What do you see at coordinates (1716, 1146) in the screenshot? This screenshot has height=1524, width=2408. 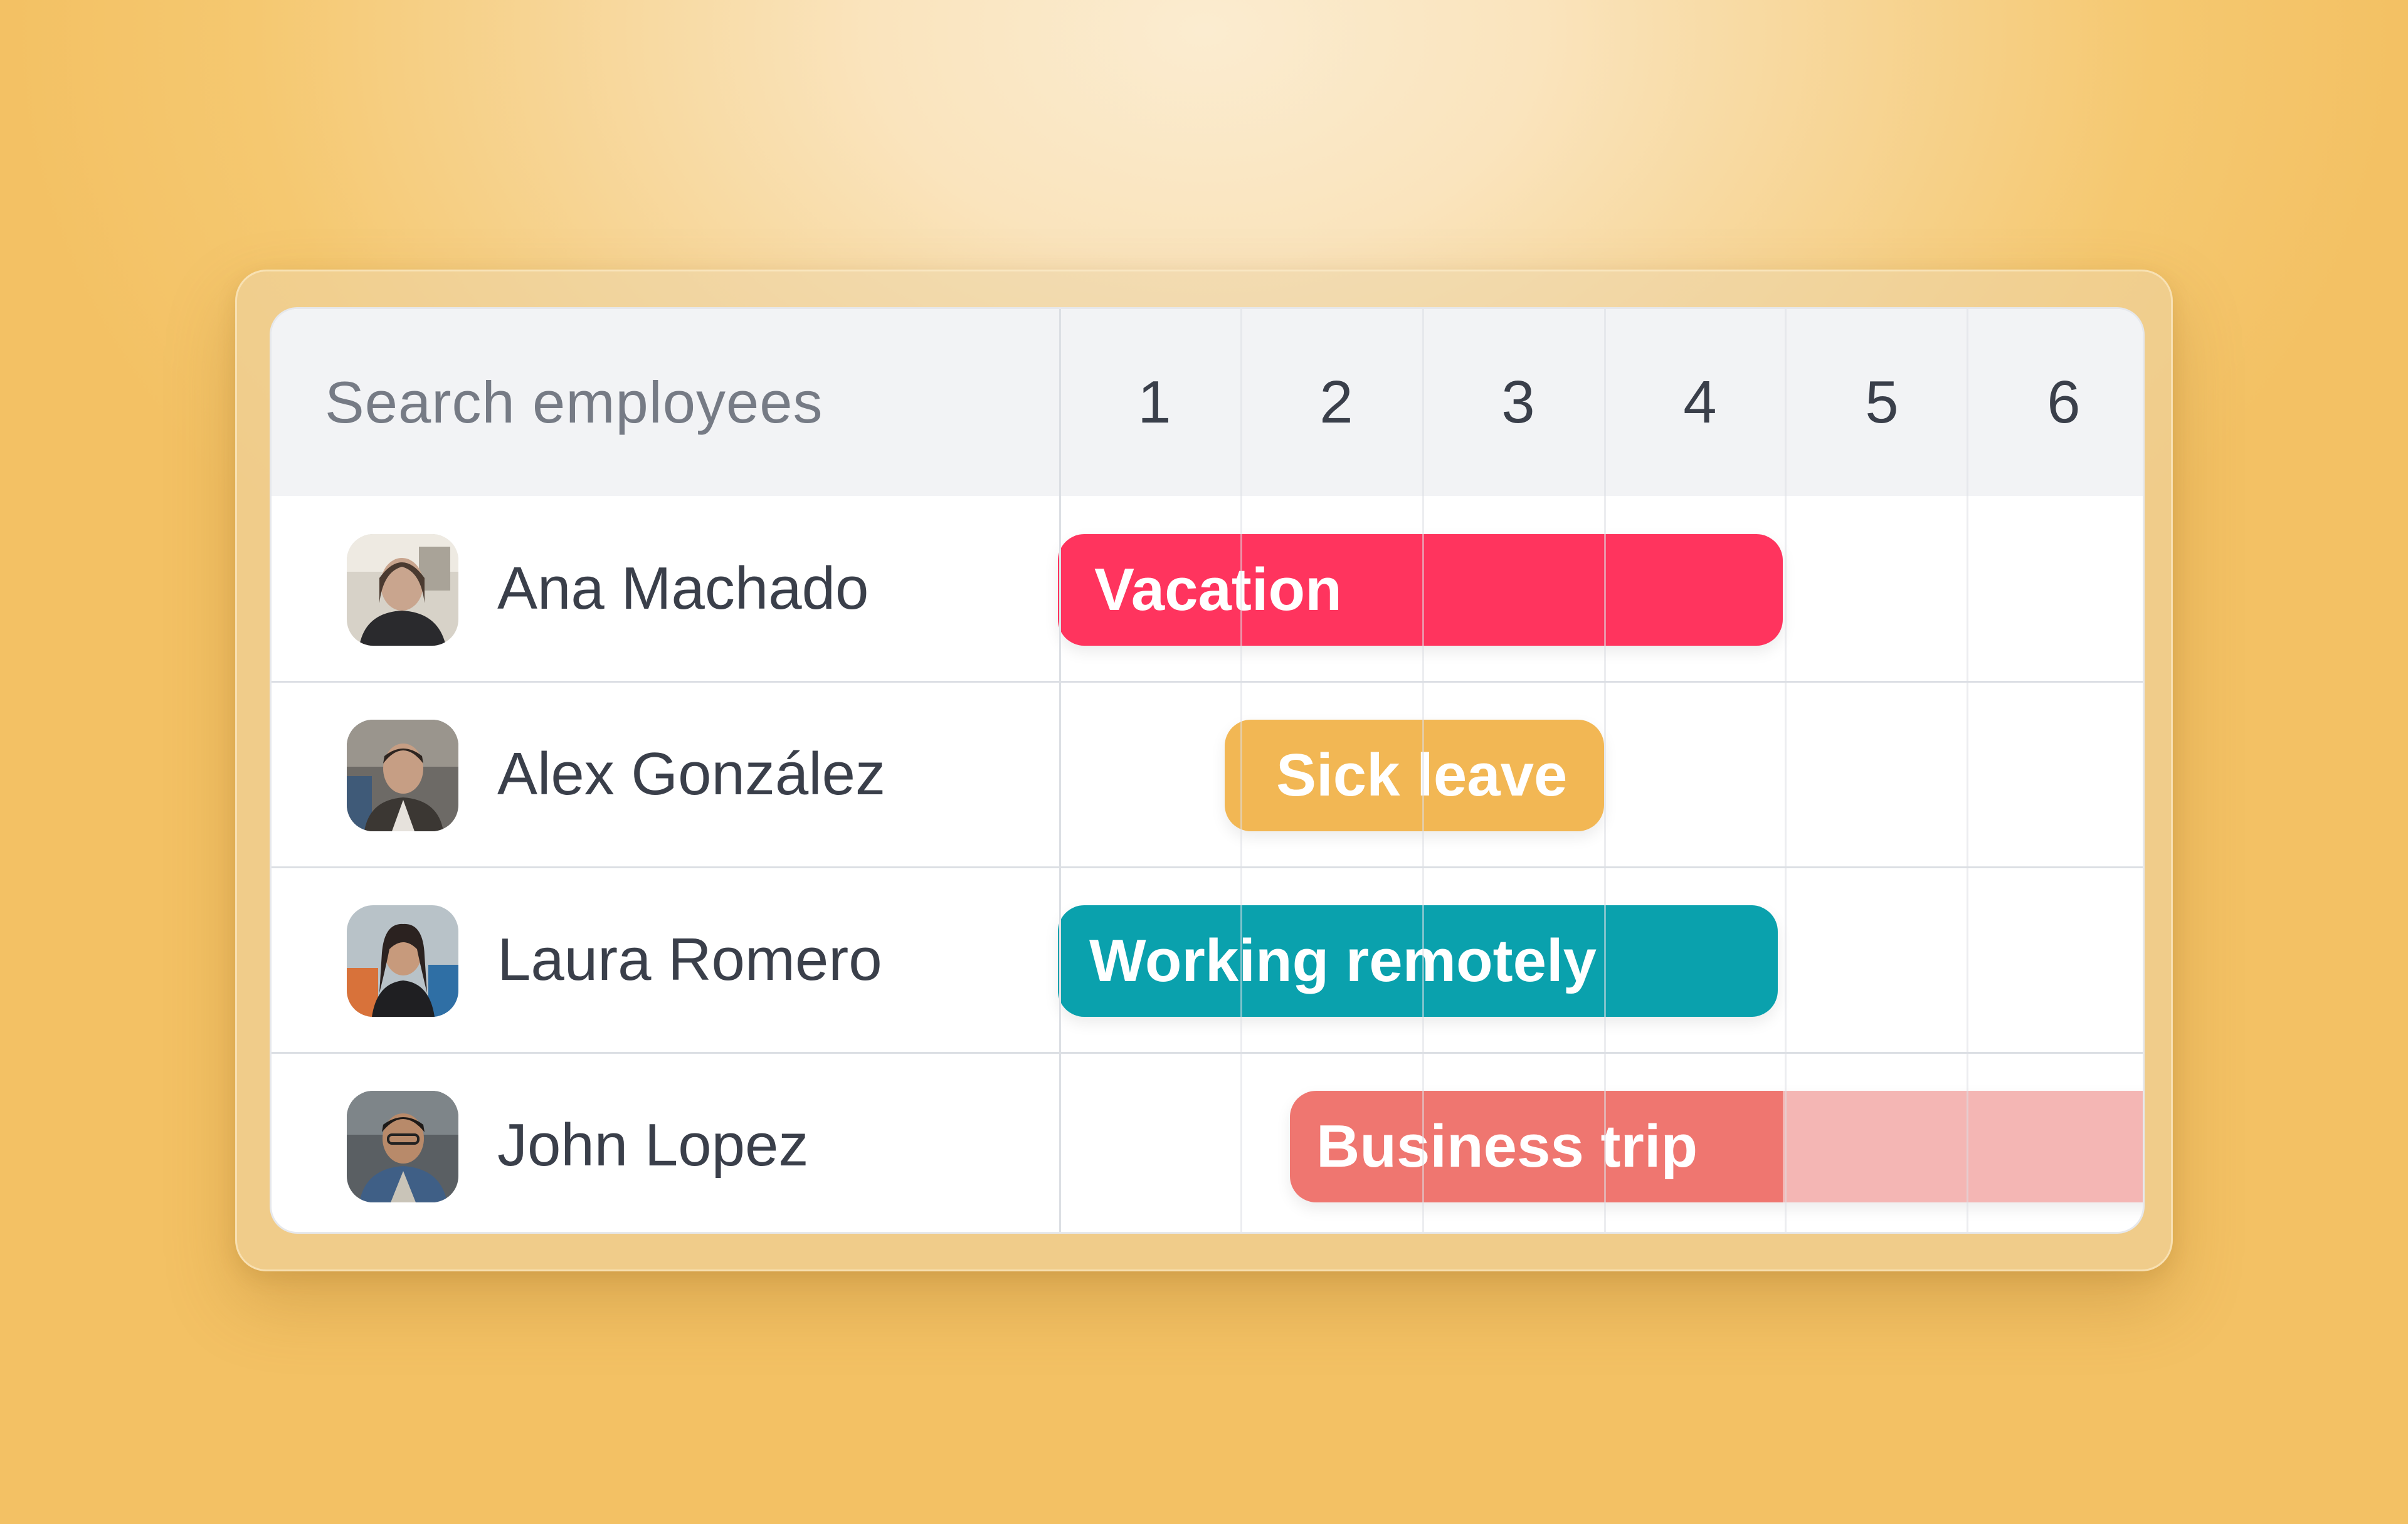 I see `event-bar-business-trip: Business trip` at bounding box center [1716, 1146].